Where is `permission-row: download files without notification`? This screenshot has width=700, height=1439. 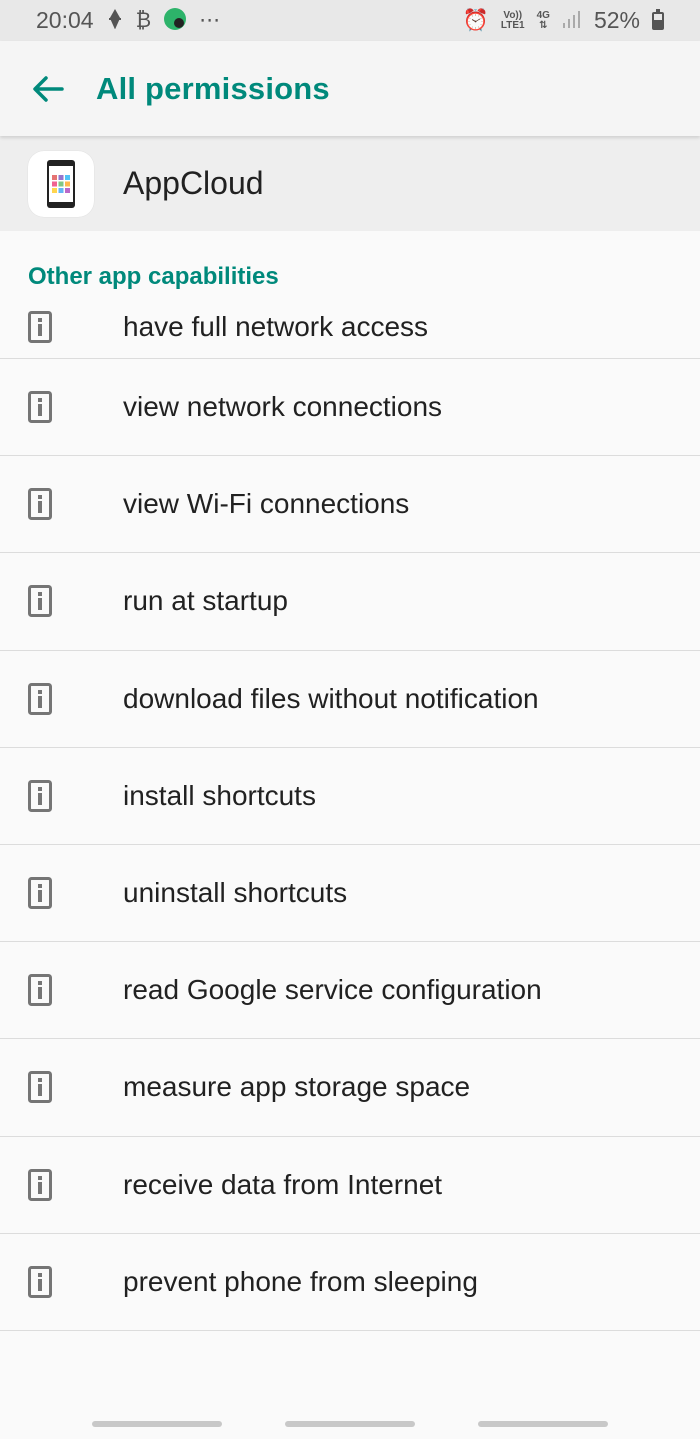 permission-row: download files without notification is located at coordinates (350, 699).